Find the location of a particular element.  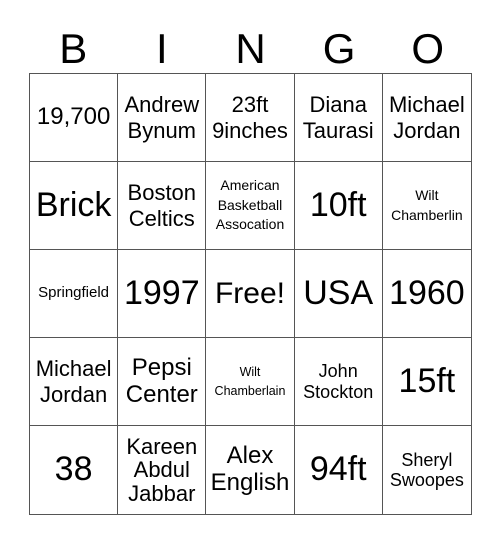

free-space-cell: Free! is located at coordinates (250, 294).